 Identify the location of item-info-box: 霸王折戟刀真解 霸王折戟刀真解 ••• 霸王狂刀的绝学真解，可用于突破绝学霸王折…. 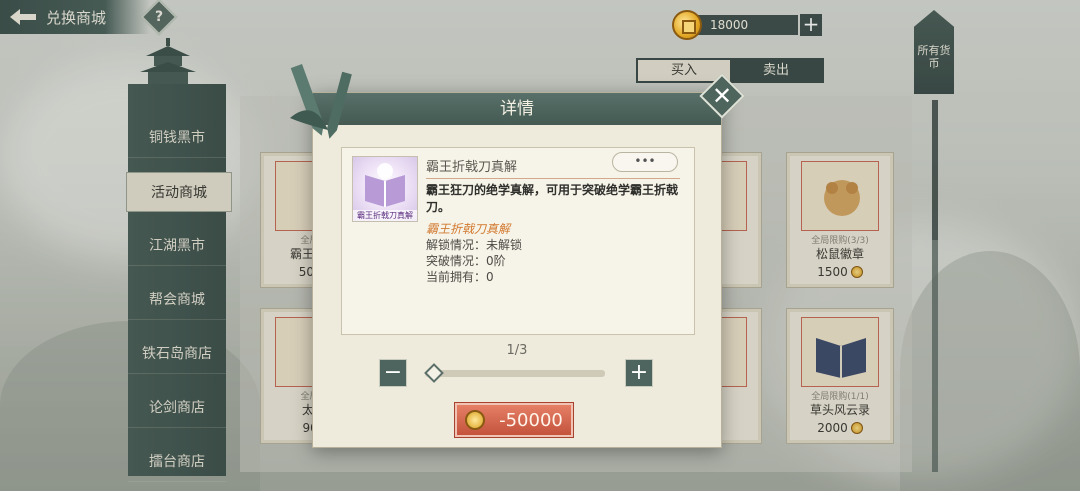
(518, 241).